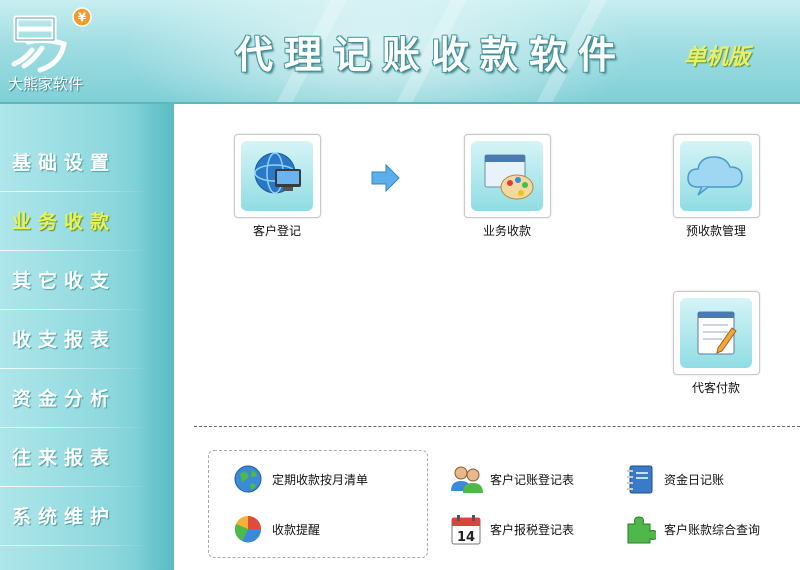 This screenshot has height=570, width=800. What do you see at coordinates (640, 479) in the screenshot?
I see `notebook-icon` at bounding box center [640, 479].